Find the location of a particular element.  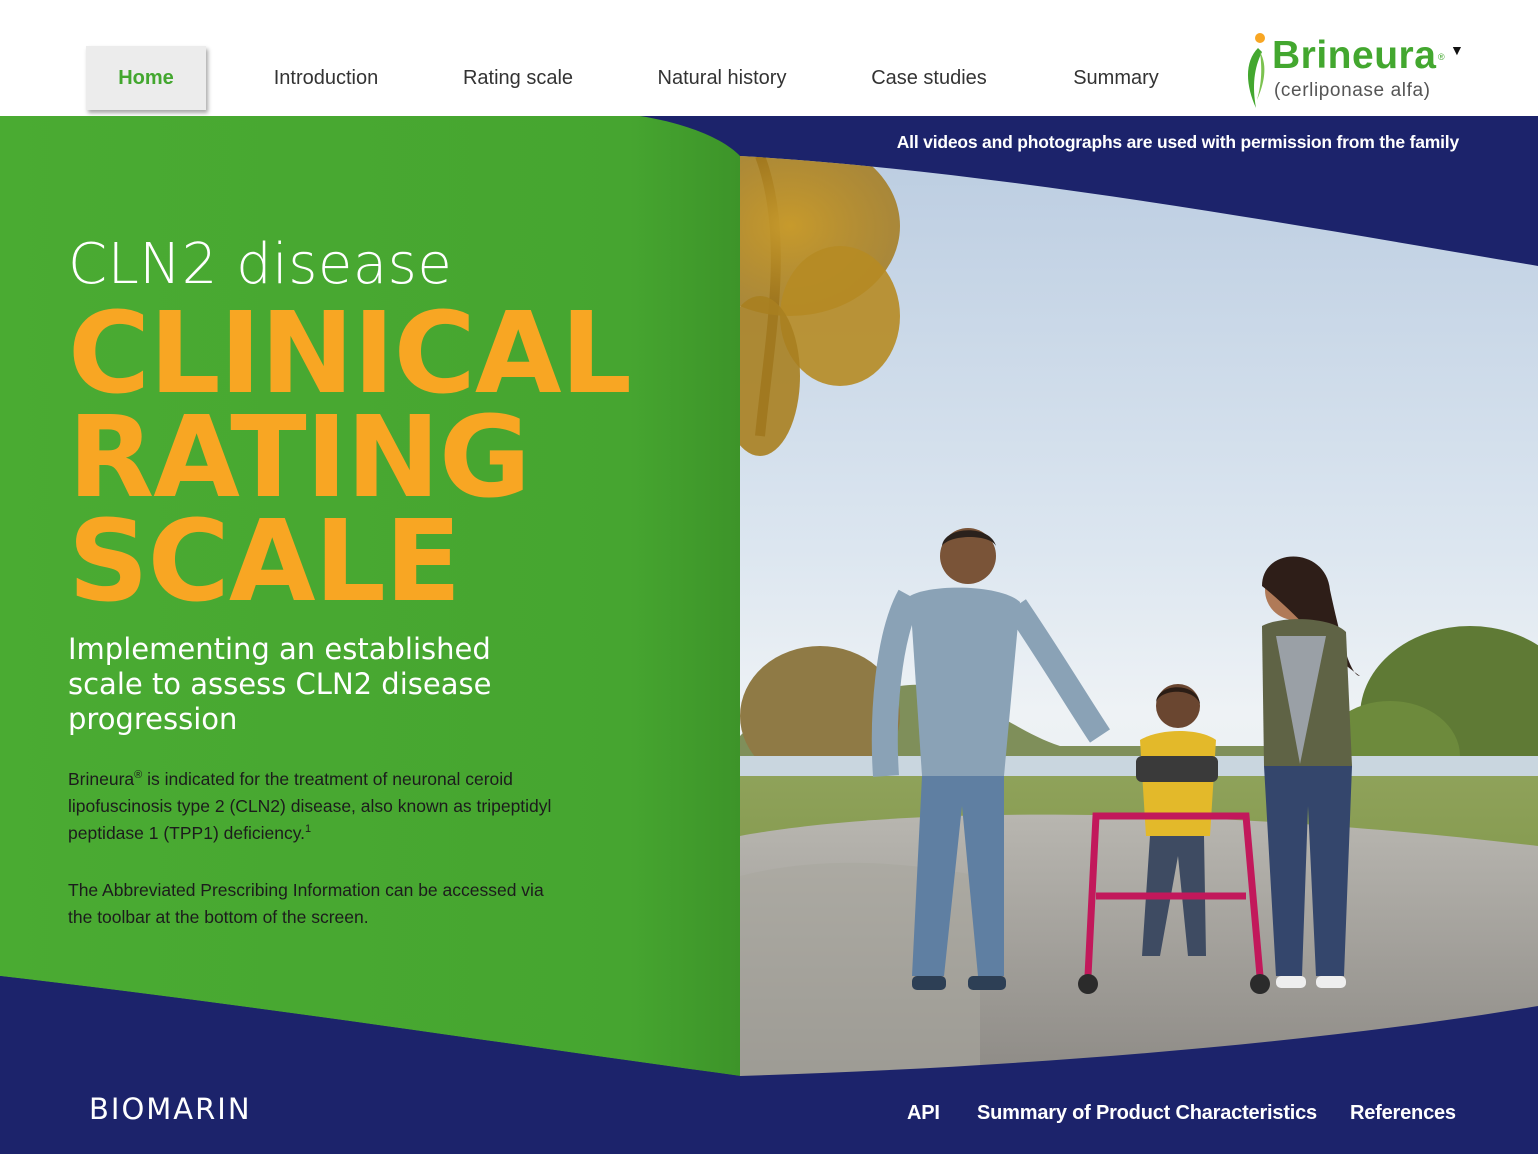

headline-line: RATING is located at coordinates (299, 458).